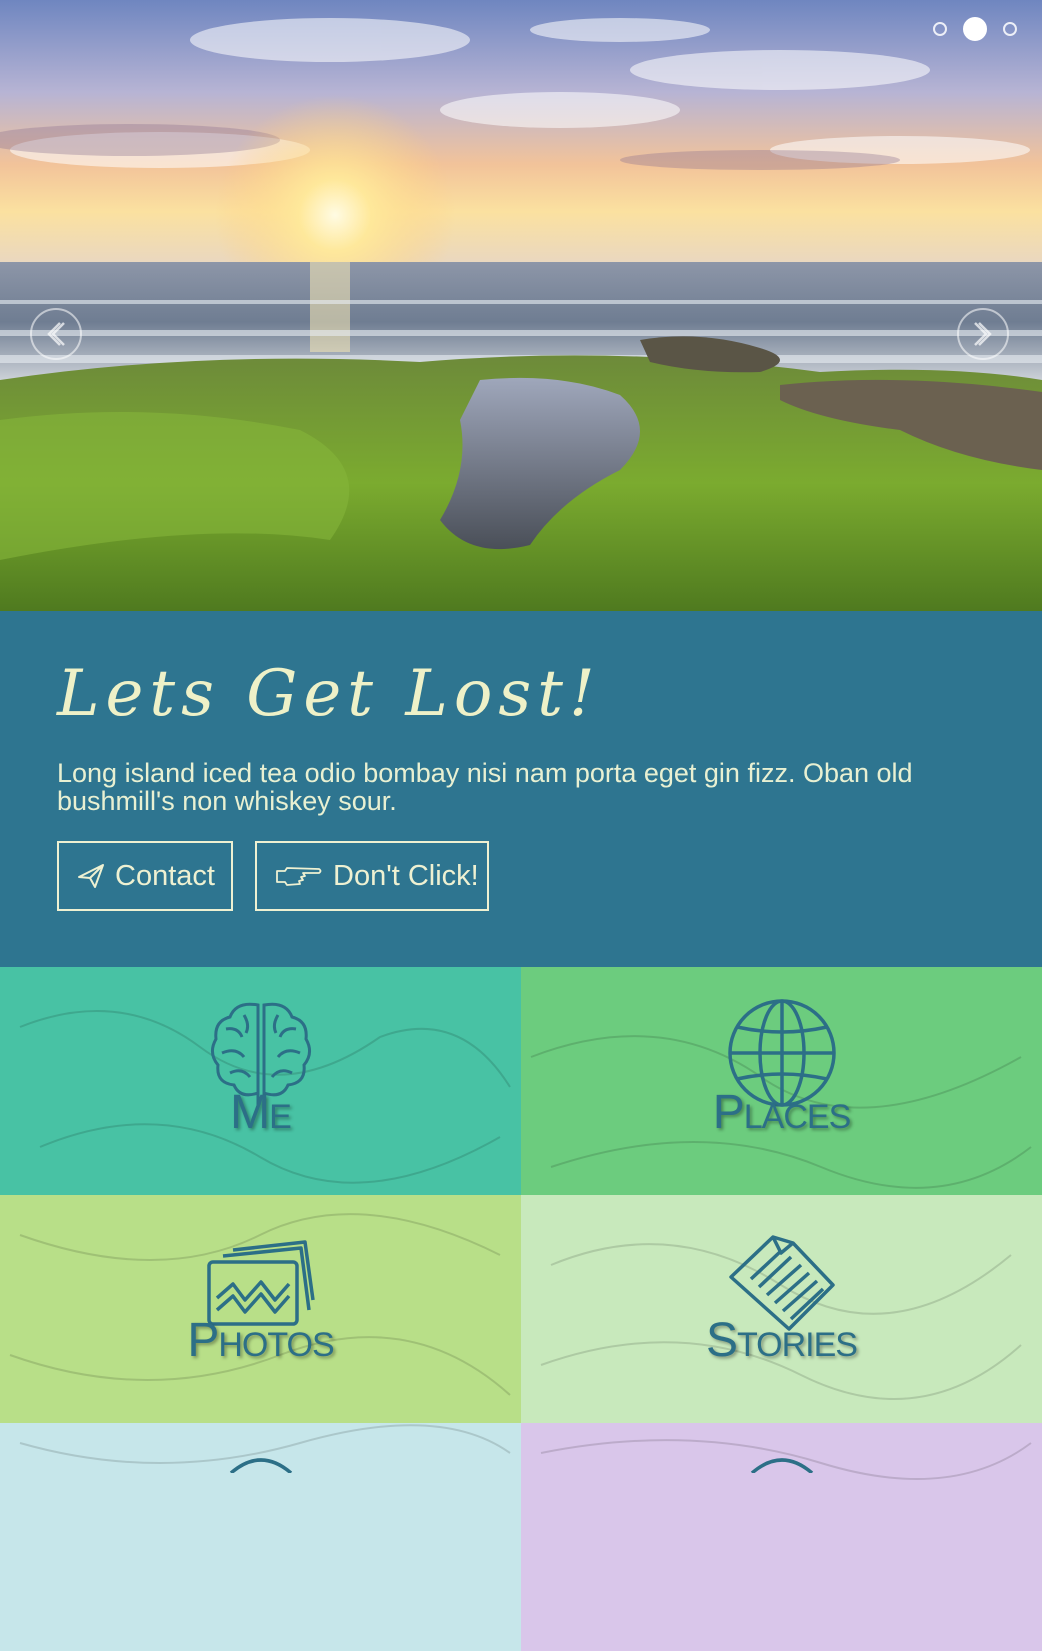 This screenshot has height=1651, width=1042. I want to click on pointing-hand-icon, so click(299, 876).